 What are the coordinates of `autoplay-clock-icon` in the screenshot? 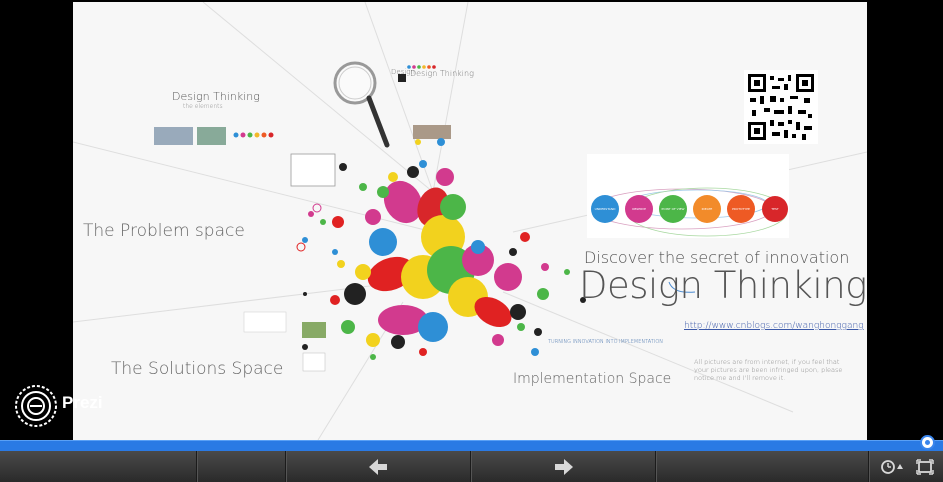 It's located at (892, 466).